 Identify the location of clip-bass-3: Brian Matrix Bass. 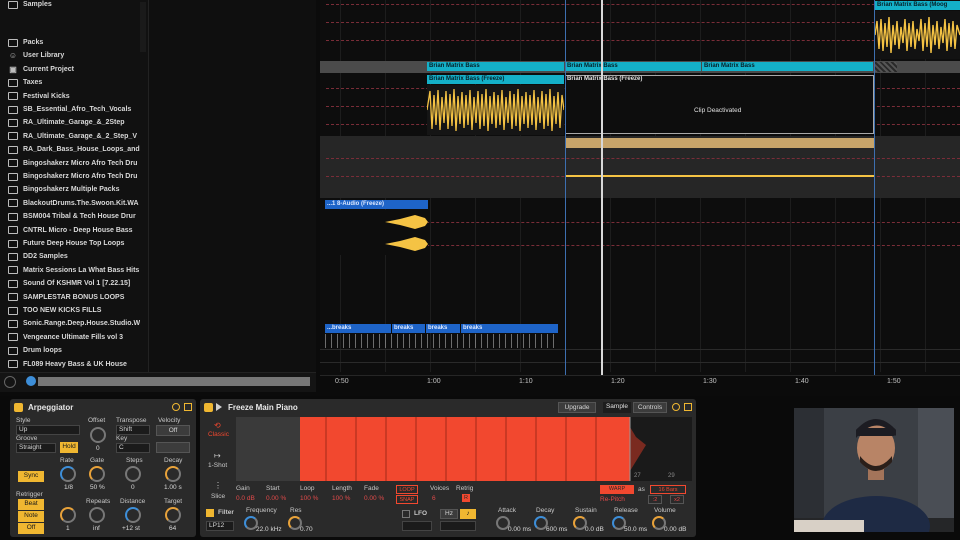
(787, 66).